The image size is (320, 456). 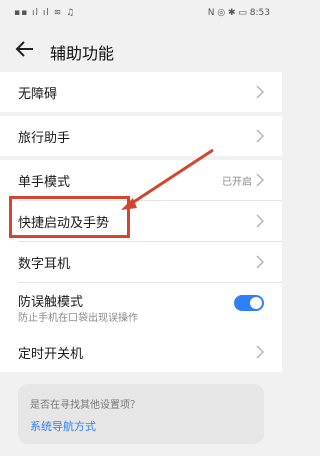 I want to click on annotation-arrow, so click(x=167, y=179).